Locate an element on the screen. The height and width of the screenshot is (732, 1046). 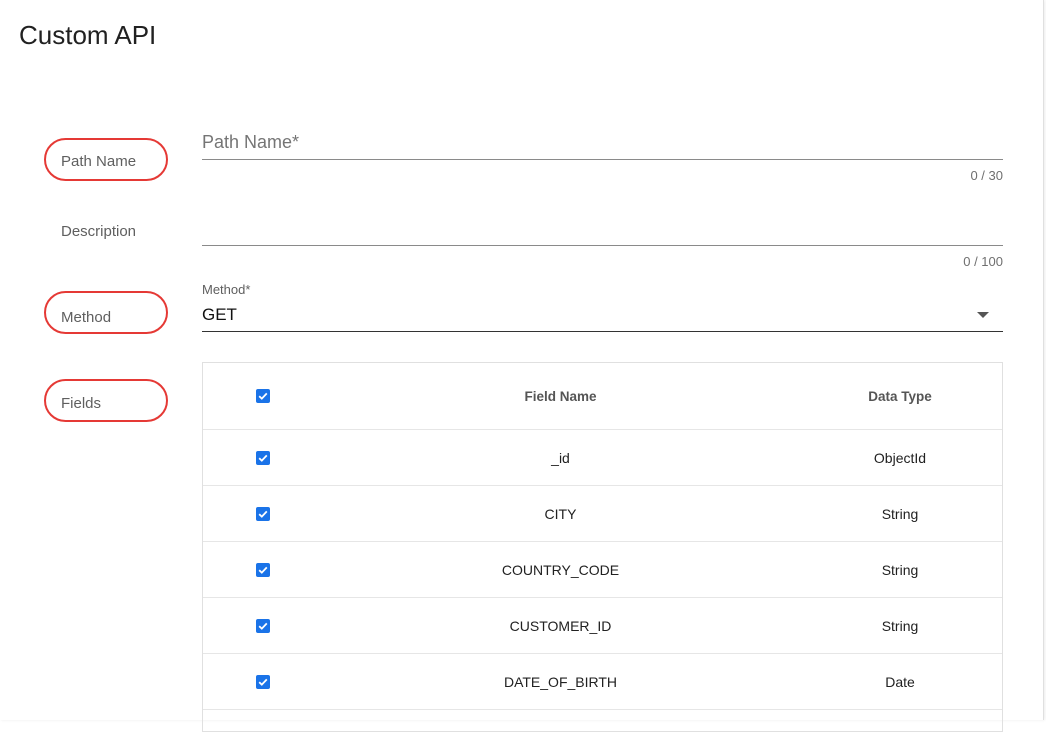
field-name-cell: DATE_OF_BIRTH is located at coordinates (560, 681).